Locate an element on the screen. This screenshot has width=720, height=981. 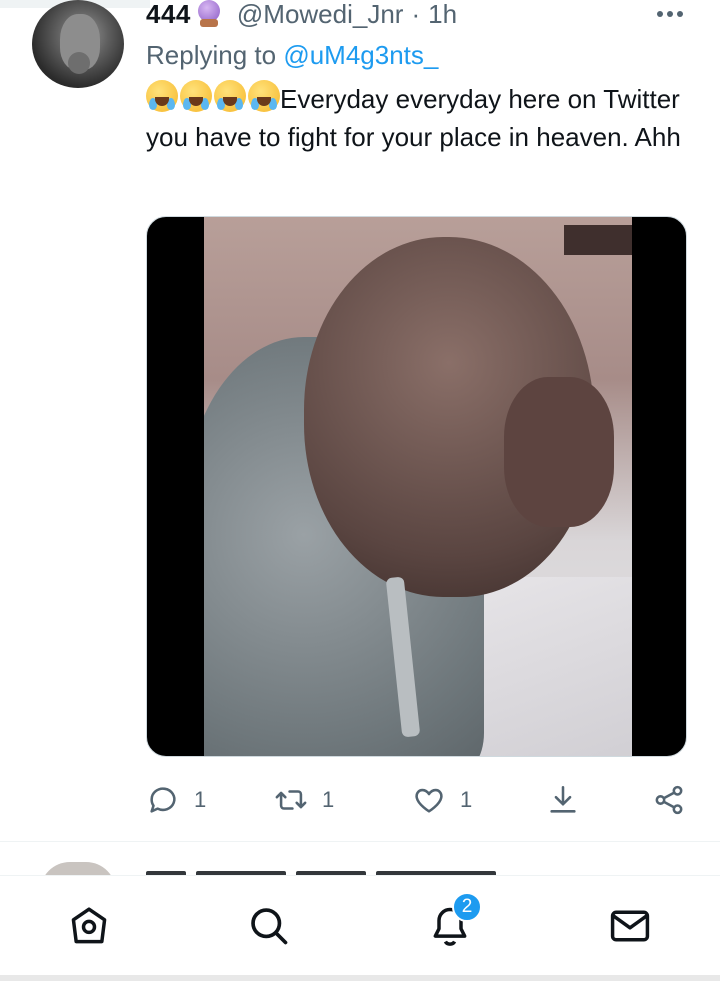
reply-prefix: Replying to is located at coordinates (215, 55).